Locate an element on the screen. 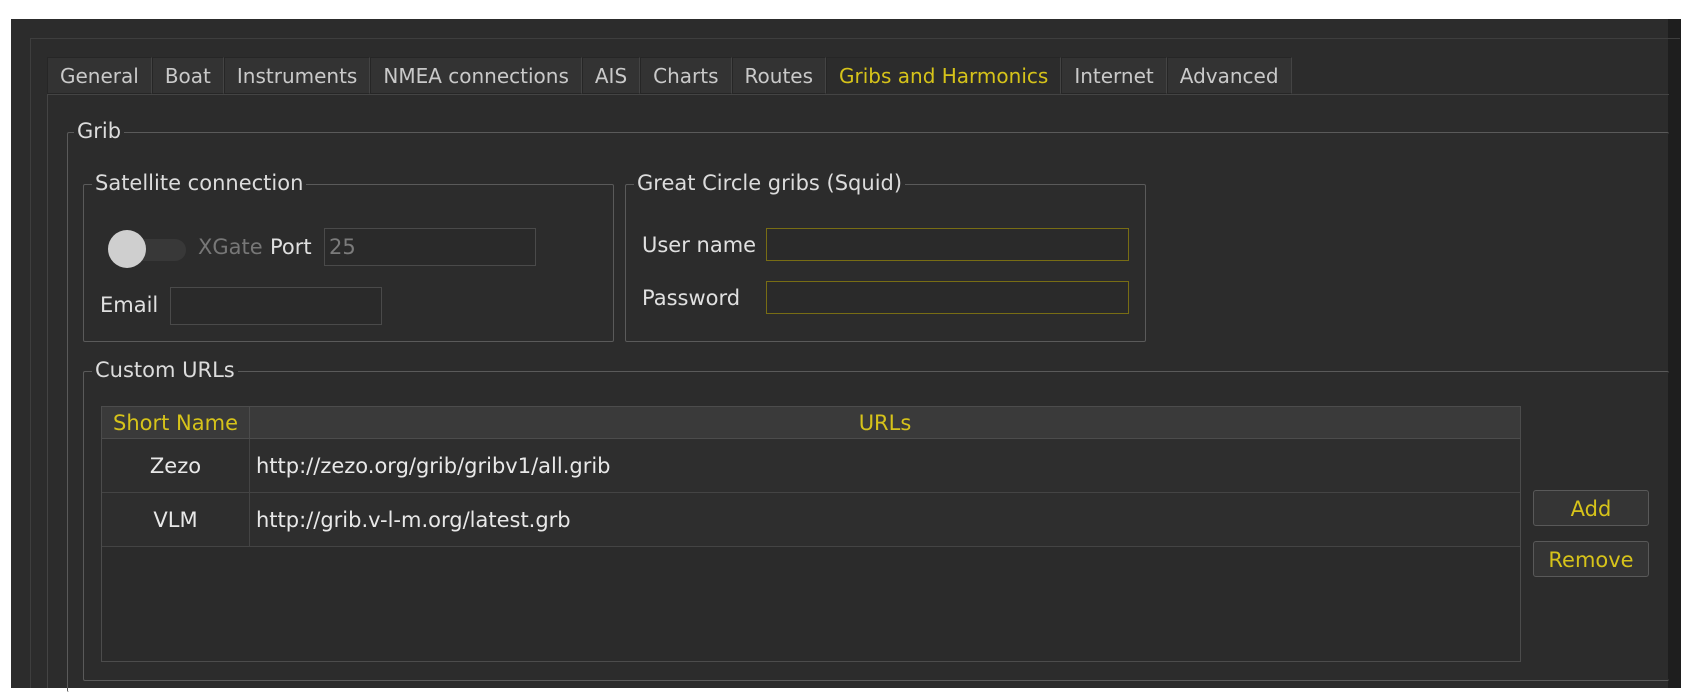  tab-internet: Internet is located at coordinates (1114, 75).